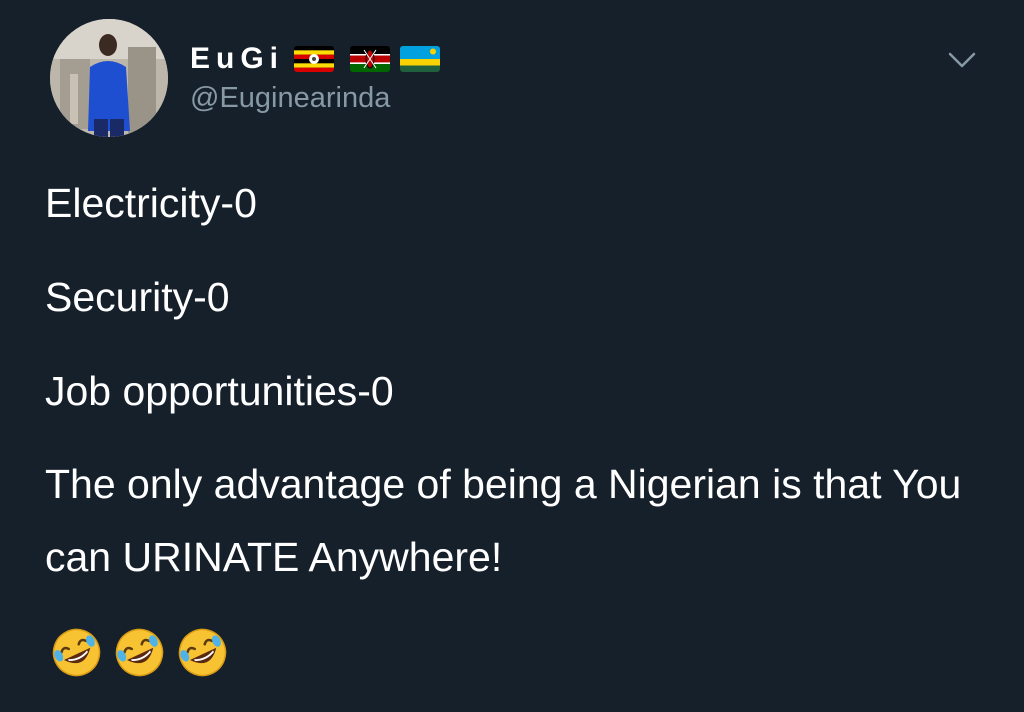  Describe the element at coordinates (420, 59) in the screenshot. I see `rwanda-flag-icon` at that location.